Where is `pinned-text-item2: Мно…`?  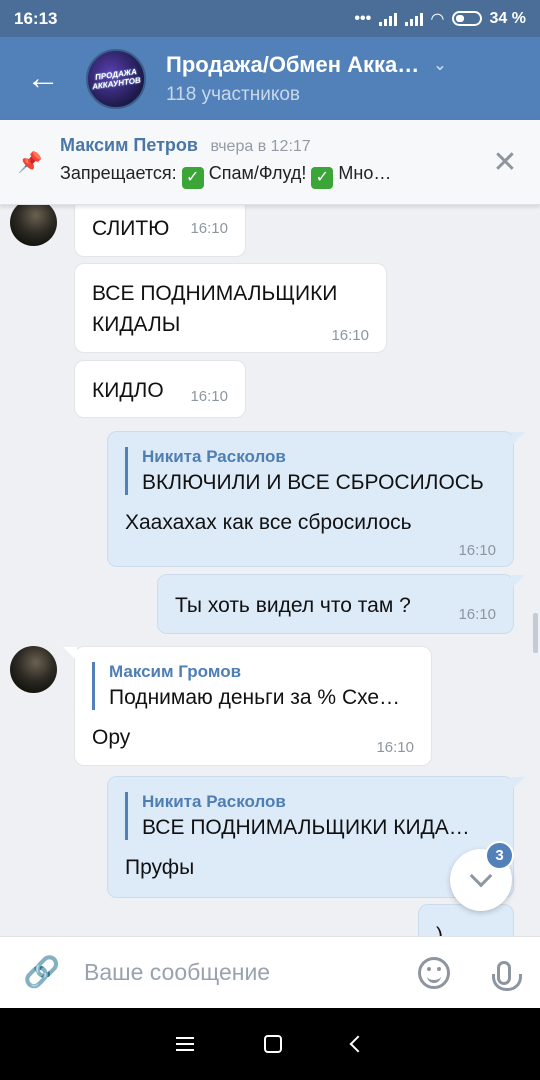 pinned-text-item2: Мно… is located at coordinates (365, 173).